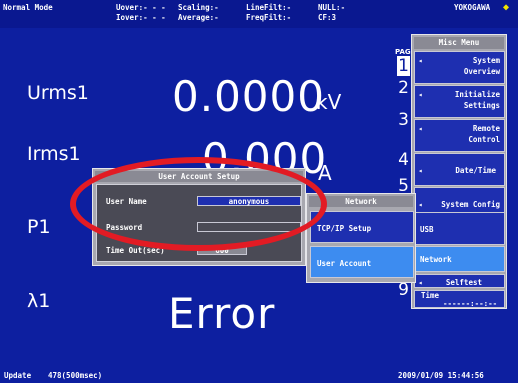 The width and height of the screenshot is (518, 383). What do you see at coordinates (362, 262) in the screenshot?
I see `user-account-button: User Account` at bounding box center [362, 262].